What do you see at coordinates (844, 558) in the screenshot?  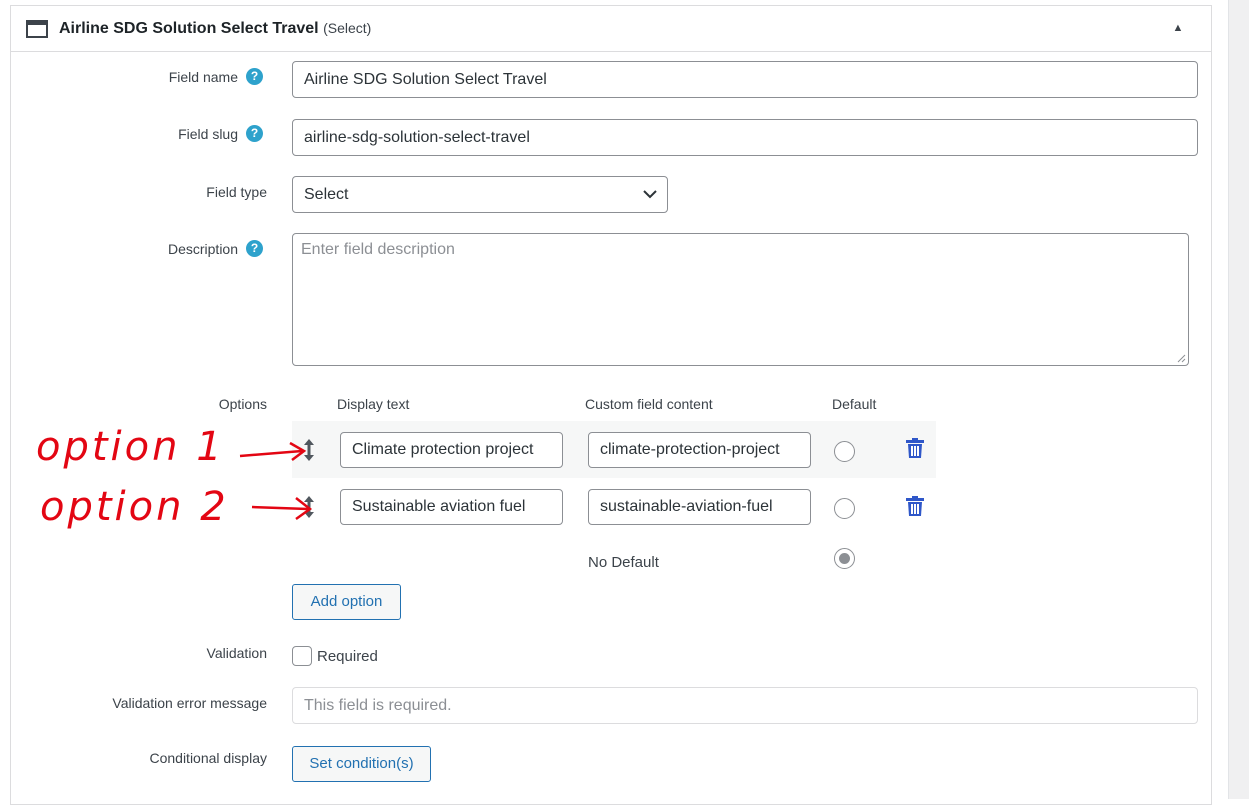 I see `no-default-radio` at bounding box center [844, 558].